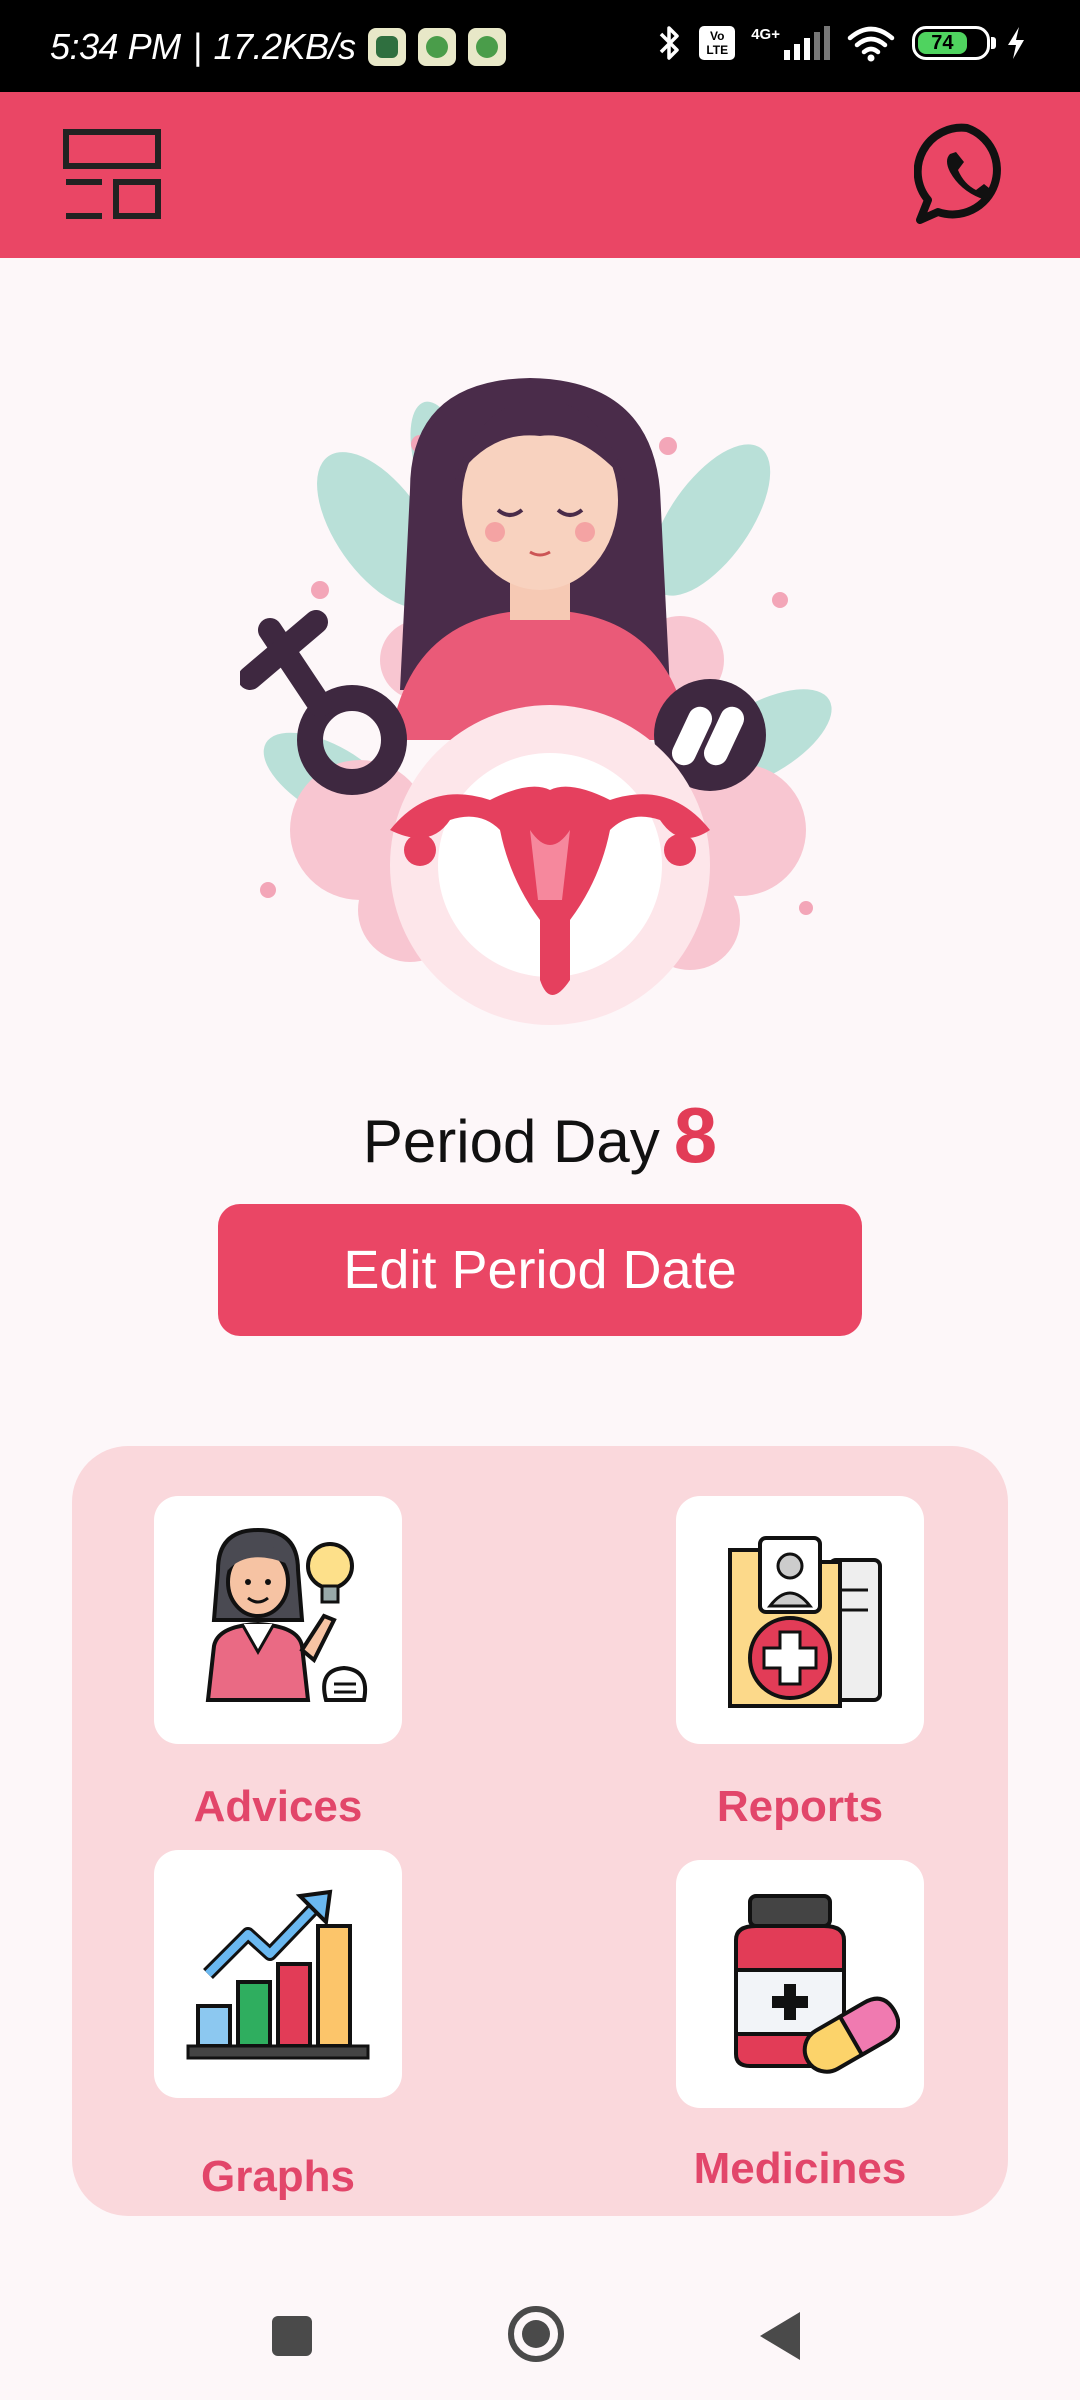 The image size is (1080, 2400). Describe the element at coordinates (536, 2334) in the screenshot. I see `home-button` at that location.